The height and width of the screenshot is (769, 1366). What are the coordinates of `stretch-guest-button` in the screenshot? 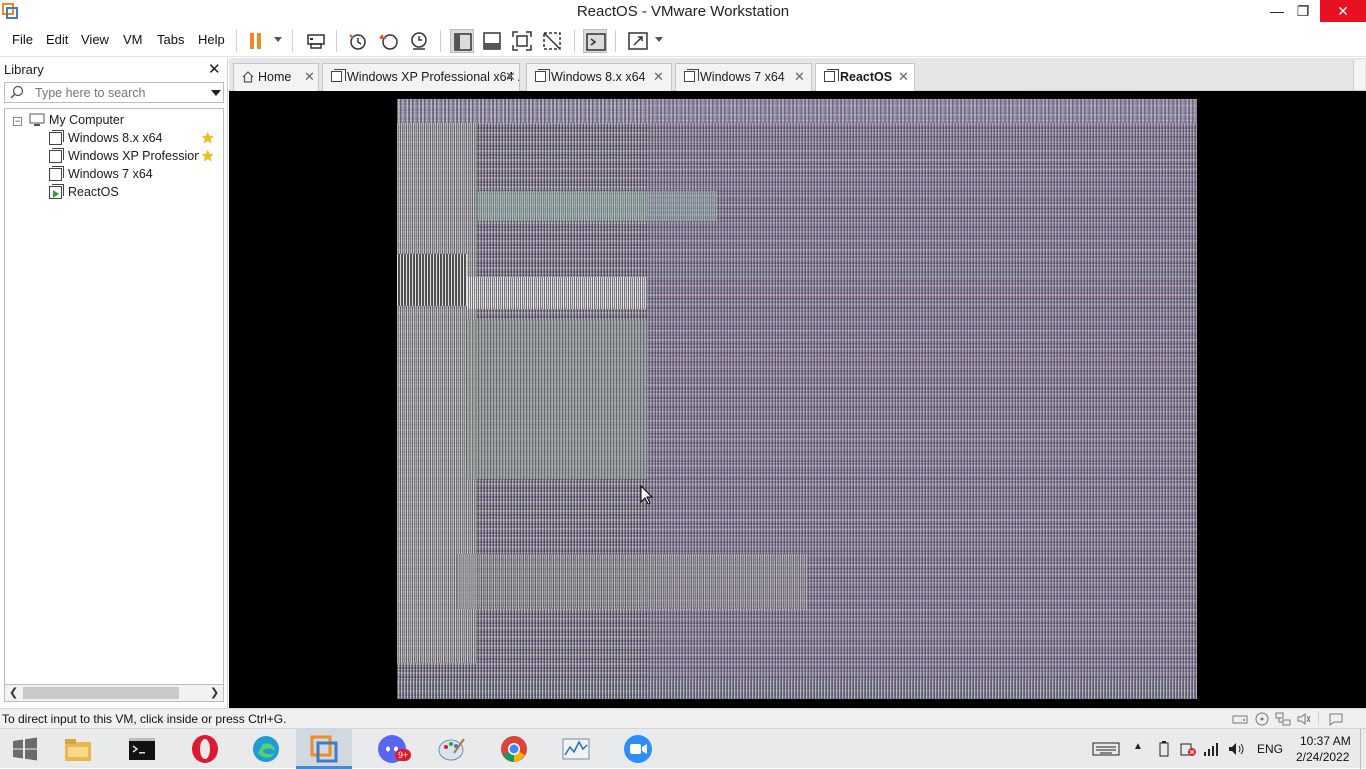 It's located at (638, 41).